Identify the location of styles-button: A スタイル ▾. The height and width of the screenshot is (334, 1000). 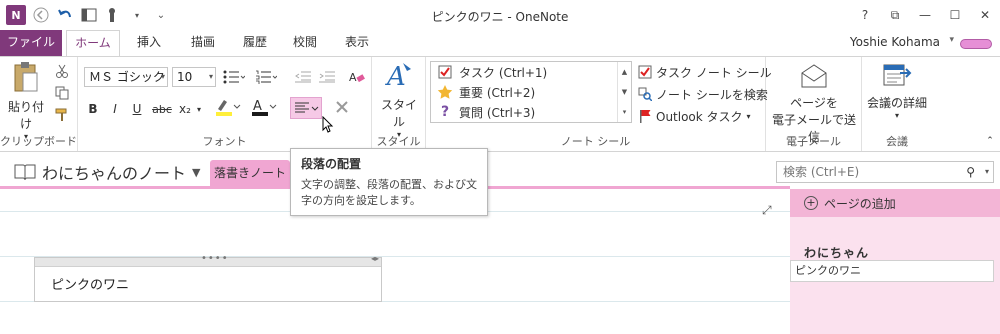
(399, 100).